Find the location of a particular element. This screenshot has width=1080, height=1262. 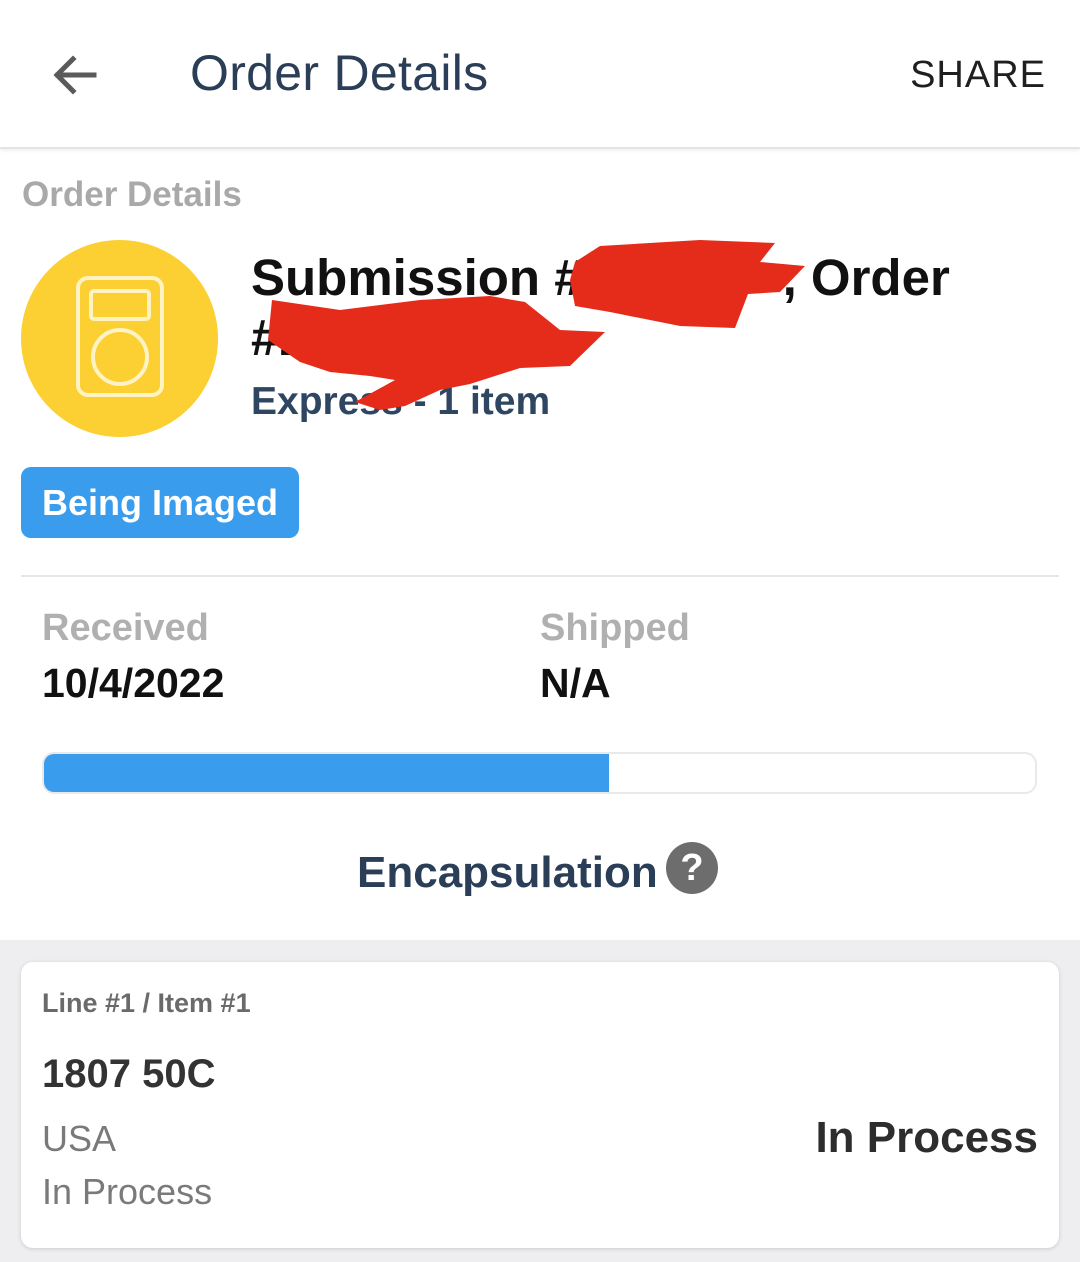

progress-bar is located at coordinates (539, 773).